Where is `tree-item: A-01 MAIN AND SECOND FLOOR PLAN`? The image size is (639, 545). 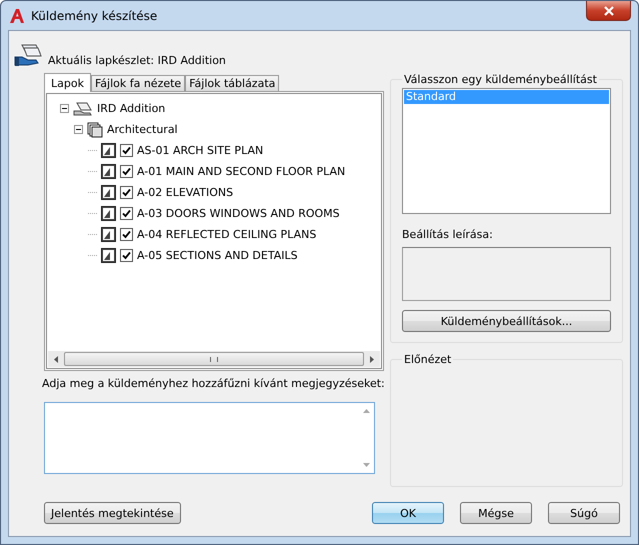 tree-item: A-01 MAIN AND SECOND FLOOR PLAN is located at coordinates (241, 171).